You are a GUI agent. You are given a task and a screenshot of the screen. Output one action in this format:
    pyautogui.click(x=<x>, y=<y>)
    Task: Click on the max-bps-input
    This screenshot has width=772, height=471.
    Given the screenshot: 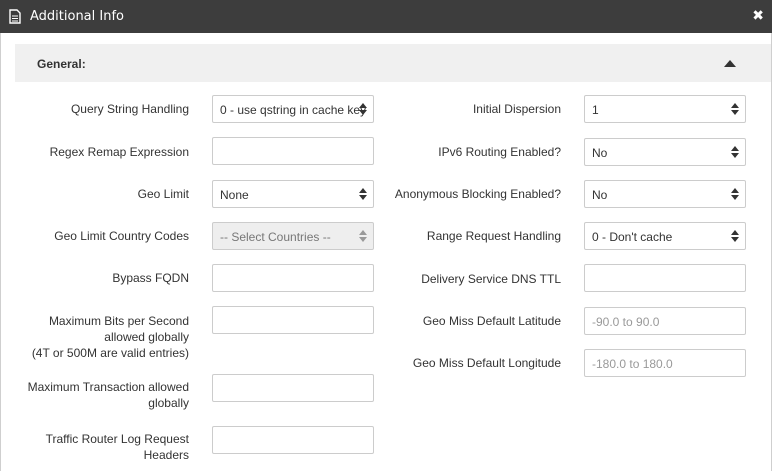 What is the action you would take?
    pyautogui.click(x=293, y=320)
    